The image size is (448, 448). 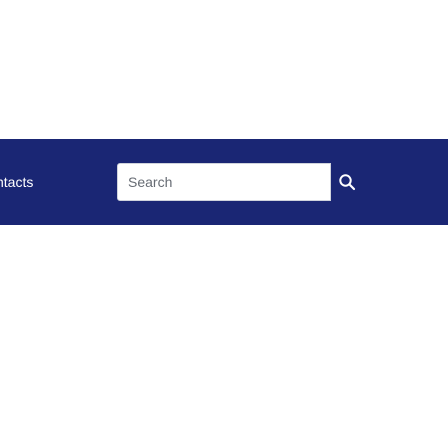 I want to click on search-input, so click(x=224, y=182).